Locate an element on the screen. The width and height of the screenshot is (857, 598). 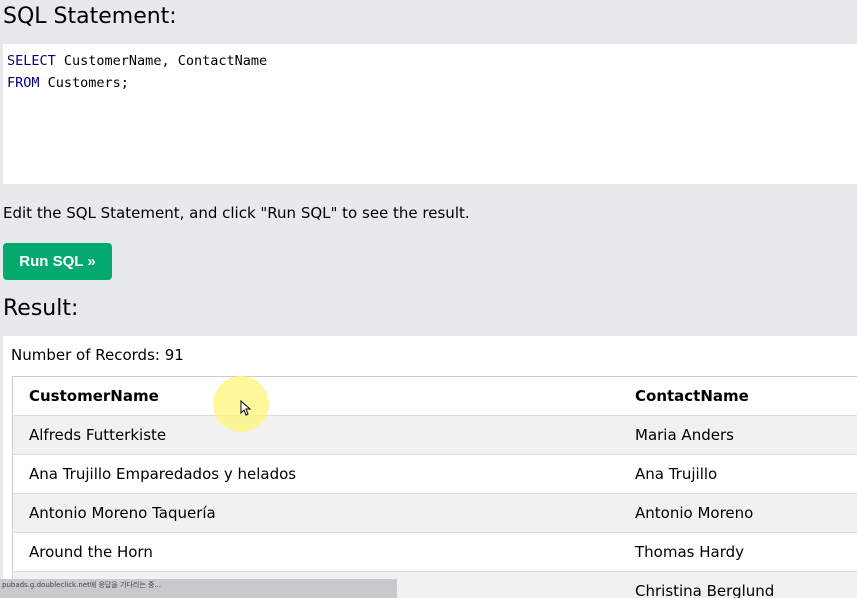
table-row: Antonio Moreno Taquería Antonio Moreno is located at coordinates (434, 513).